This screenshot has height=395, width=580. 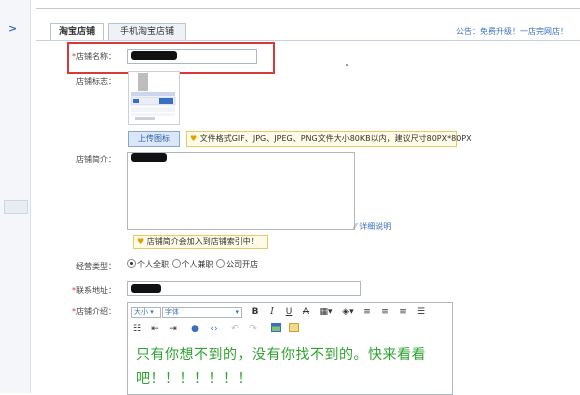 I want to click on align-right-icon: ≡, so click(x=403, y=312).